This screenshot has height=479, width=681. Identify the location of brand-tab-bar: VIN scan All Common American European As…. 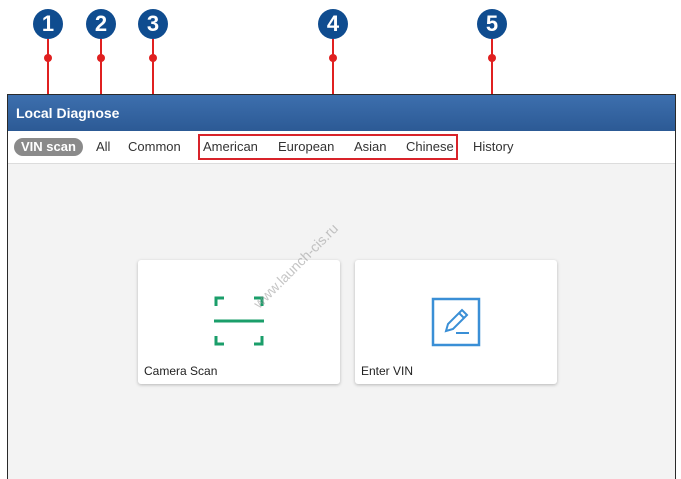
(341, 147).